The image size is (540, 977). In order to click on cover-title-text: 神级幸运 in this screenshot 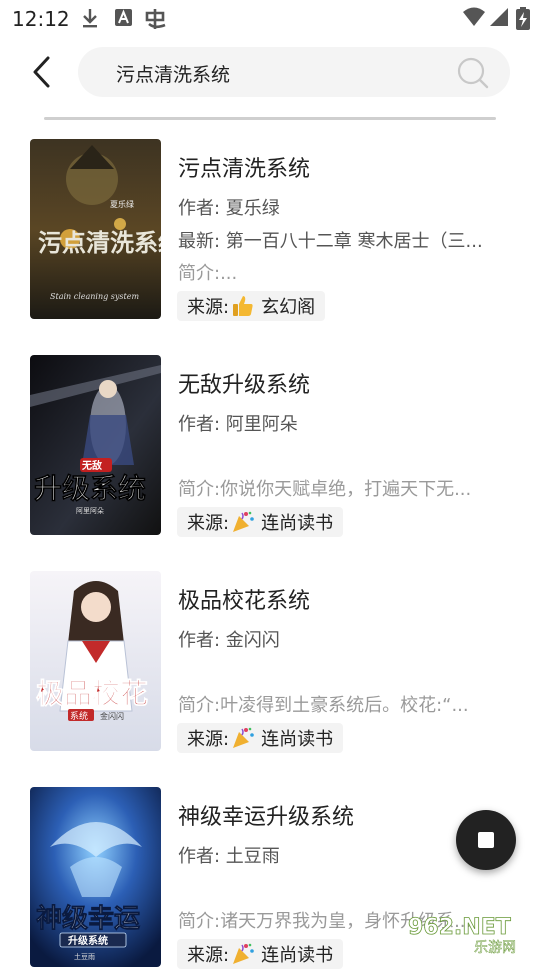, I will do `click(88, 918)`.